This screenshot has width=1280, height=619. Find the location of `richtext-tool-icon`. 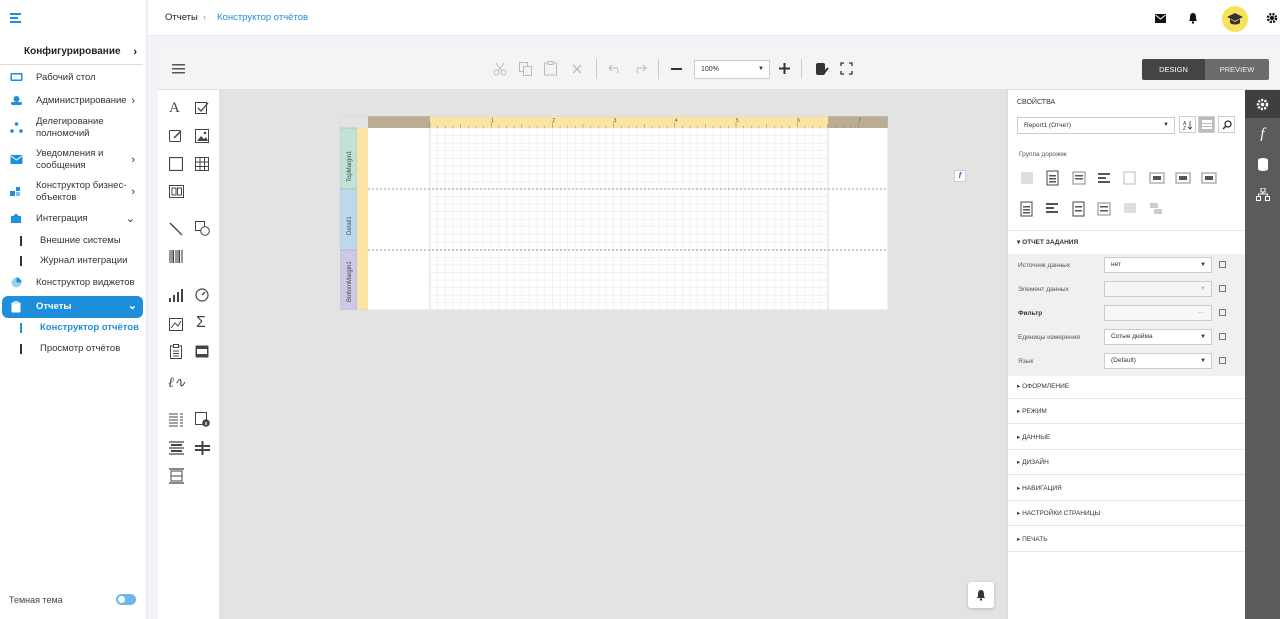

richtext-tool-icon is located at coordinates (176, 136).